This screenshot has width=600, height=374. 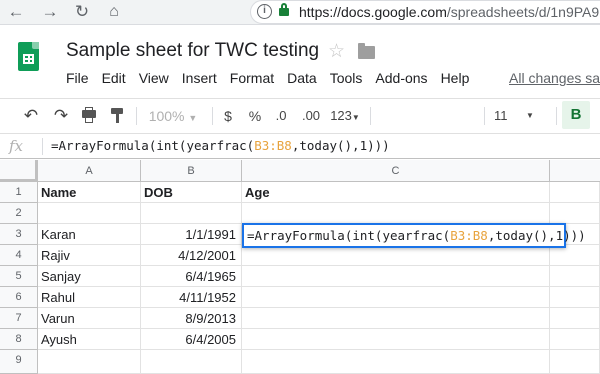 I want to click on cell-a6: Rahul, so click(x=89, y=297).